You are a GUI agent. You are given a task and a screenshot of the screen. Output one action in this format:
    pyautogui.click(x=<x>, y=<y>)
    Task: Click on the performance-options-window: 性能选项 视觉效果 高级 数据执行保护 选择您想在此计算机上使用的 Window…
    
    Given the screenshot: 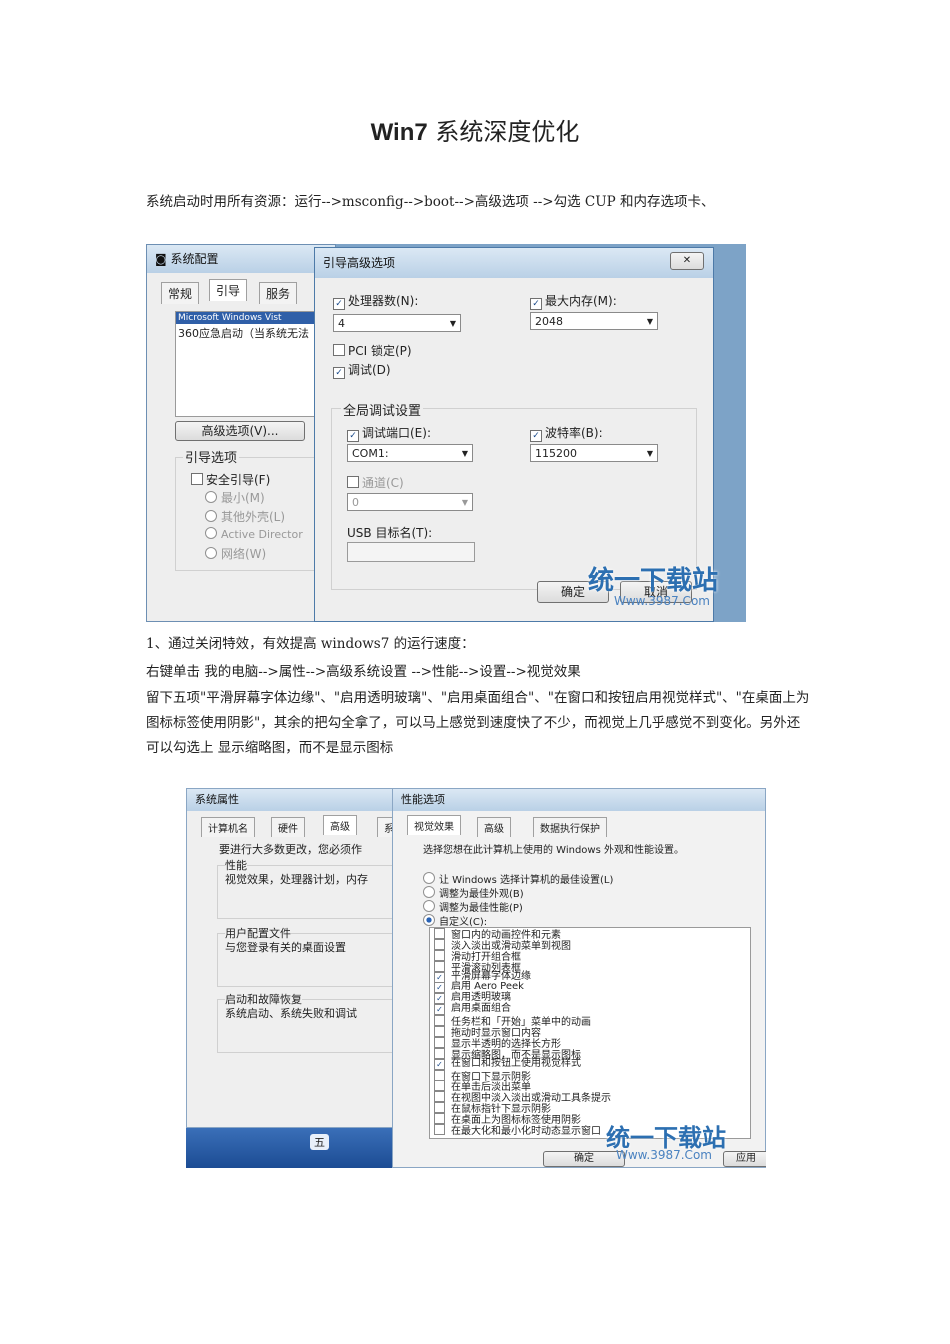 What is the action you would take?
    pyautogui.click(x=579, y=978)
    